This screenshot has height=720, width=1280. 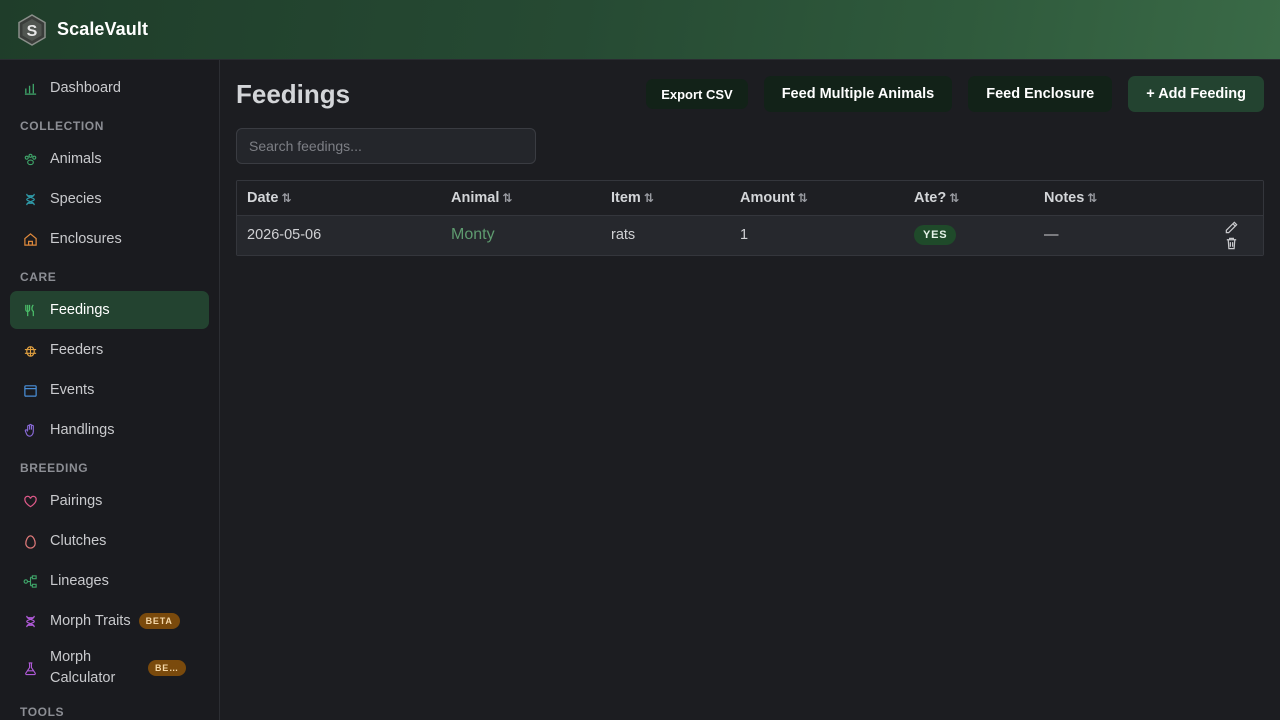 I want to click on cell-ate: YES, so click(x=969, y=235).